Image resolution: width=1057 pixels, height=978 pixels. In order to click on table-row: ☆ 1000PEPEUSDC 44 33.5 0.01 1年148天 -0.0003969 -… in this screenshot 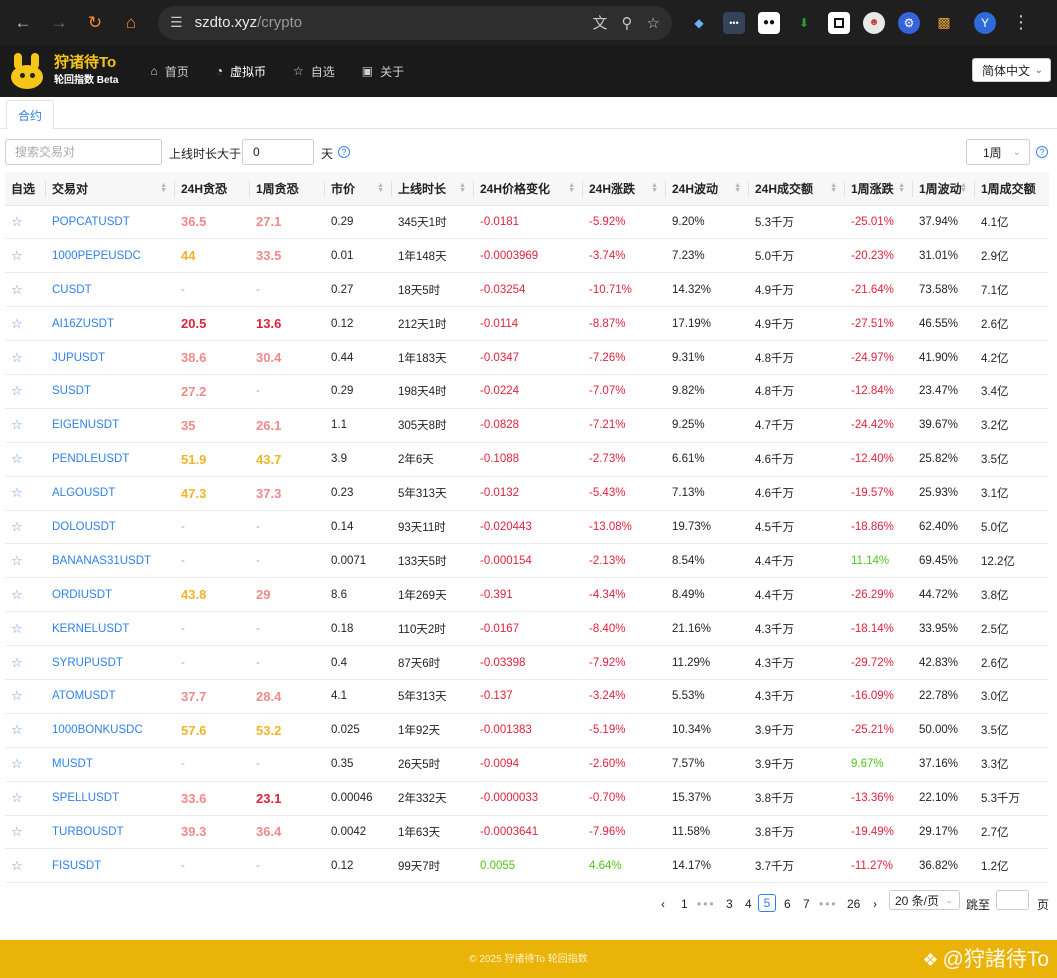, I will do `click(527, 256)`.